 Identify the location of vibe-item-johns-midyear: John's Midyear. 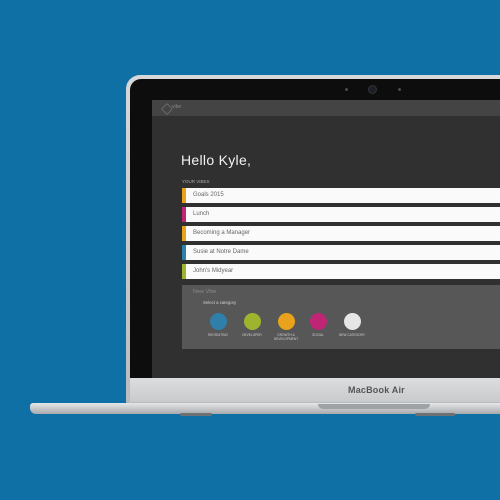
(341, 271).